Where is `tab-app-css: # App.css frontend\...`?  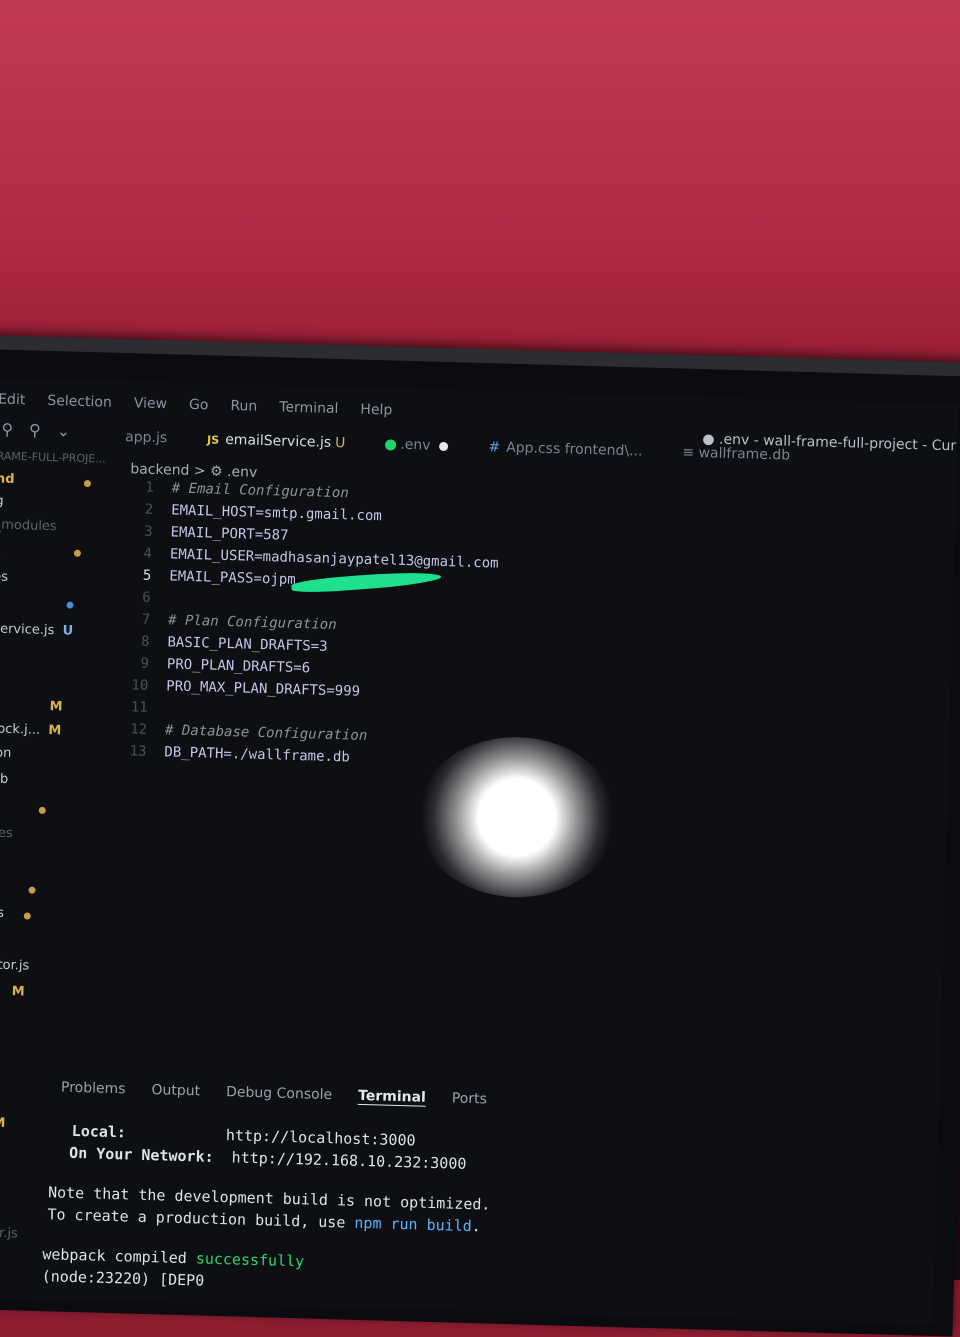 tab-app-css: # App.css frontend\... is located at coordinates (565, 449).